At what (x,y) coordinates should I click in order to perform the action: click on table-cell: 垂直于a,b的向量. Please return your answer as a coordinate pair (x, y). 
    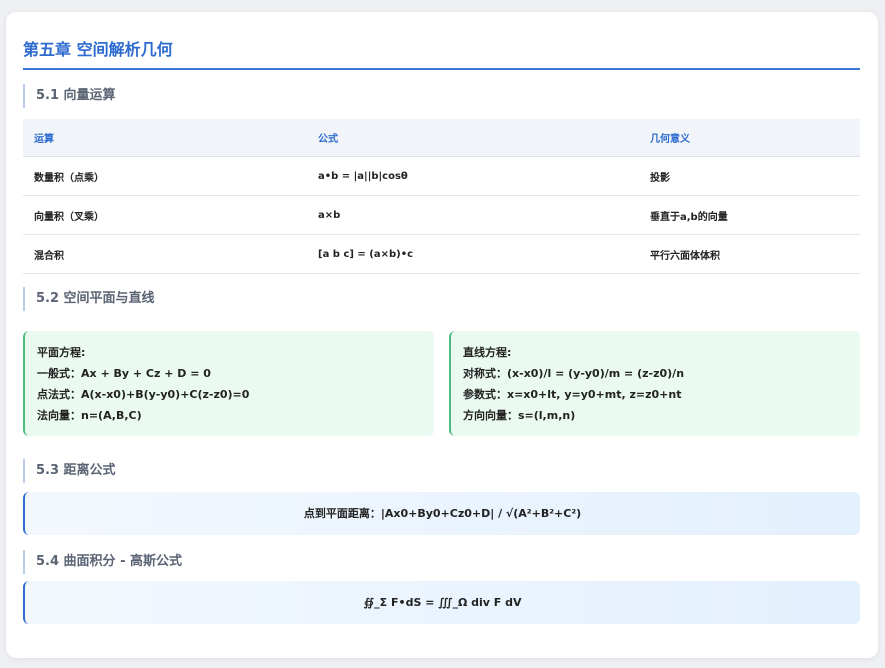
    Looking at the image, I should click on (749, 215).